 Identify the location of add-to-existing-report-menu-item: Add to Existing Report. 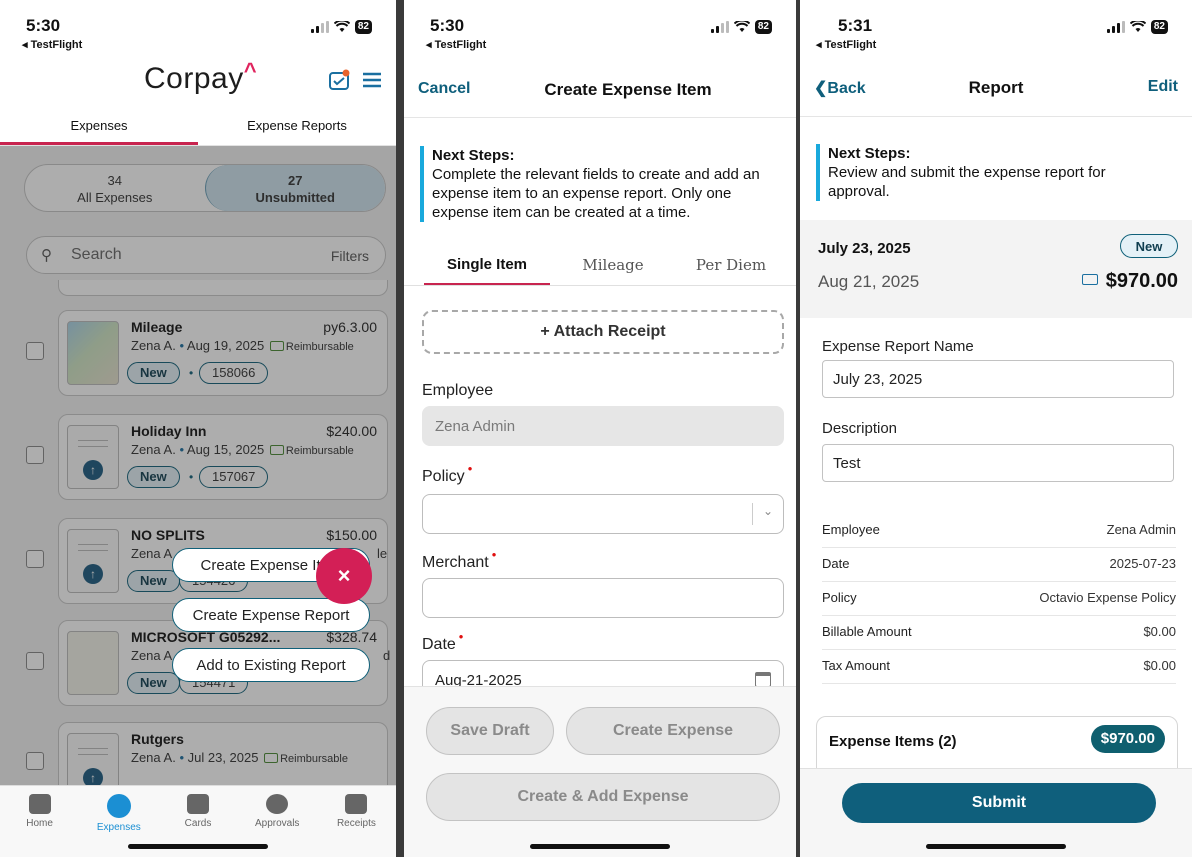
(271, 665).